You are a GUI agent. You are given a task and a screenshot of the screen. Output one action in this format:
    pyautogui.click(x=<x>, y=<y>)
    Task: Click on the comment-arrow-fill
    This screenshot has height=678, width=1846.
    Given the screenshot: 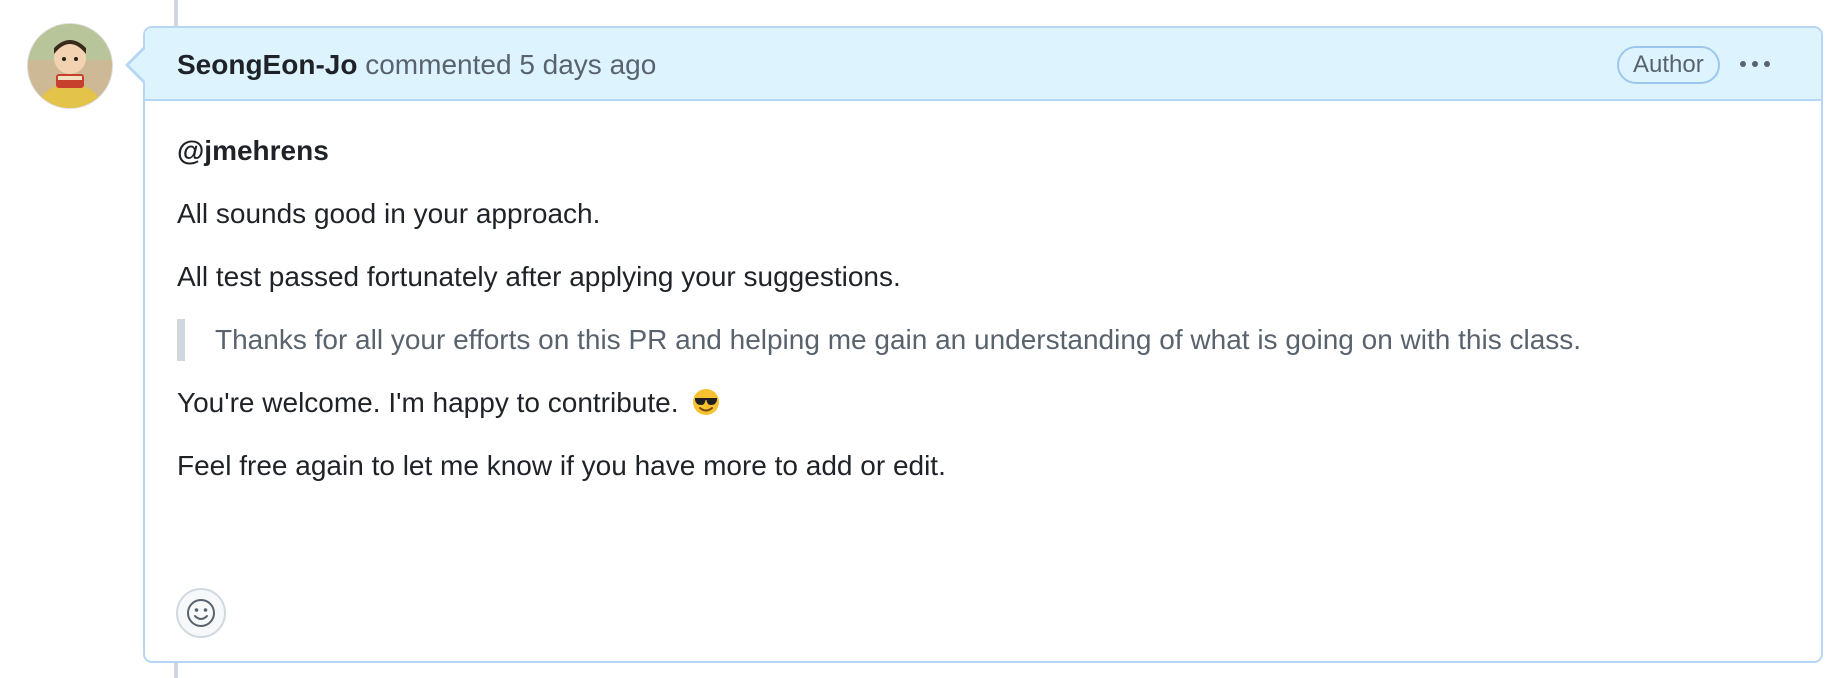 What is the action you would take?
    pyautogui.click(x=137, y=65)
    